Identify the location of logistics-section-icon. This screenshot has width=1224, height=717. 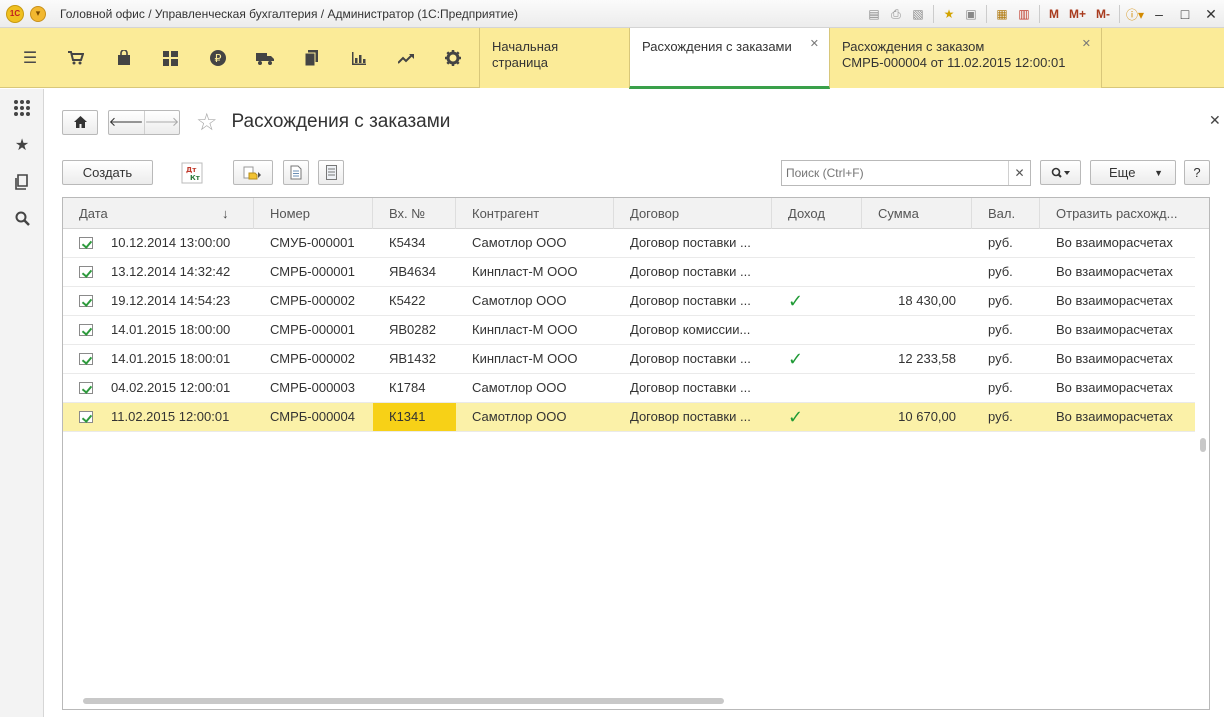
(265, 58).